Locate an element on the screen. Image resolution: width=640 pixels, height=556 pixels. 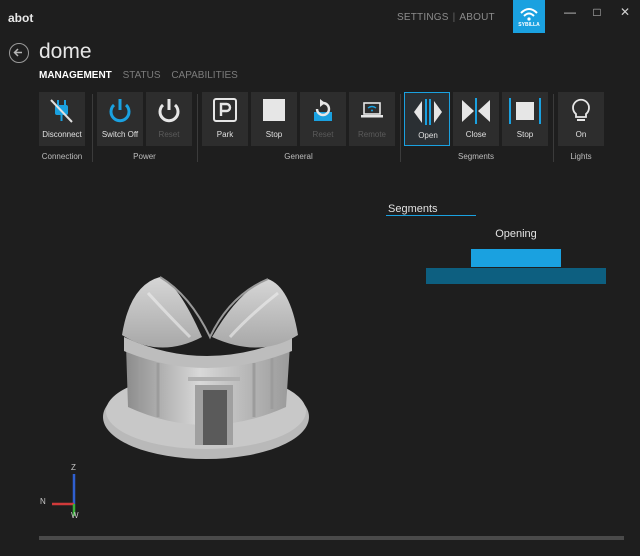
segments-stop-button: Stop is located at coordinates (525, 119).